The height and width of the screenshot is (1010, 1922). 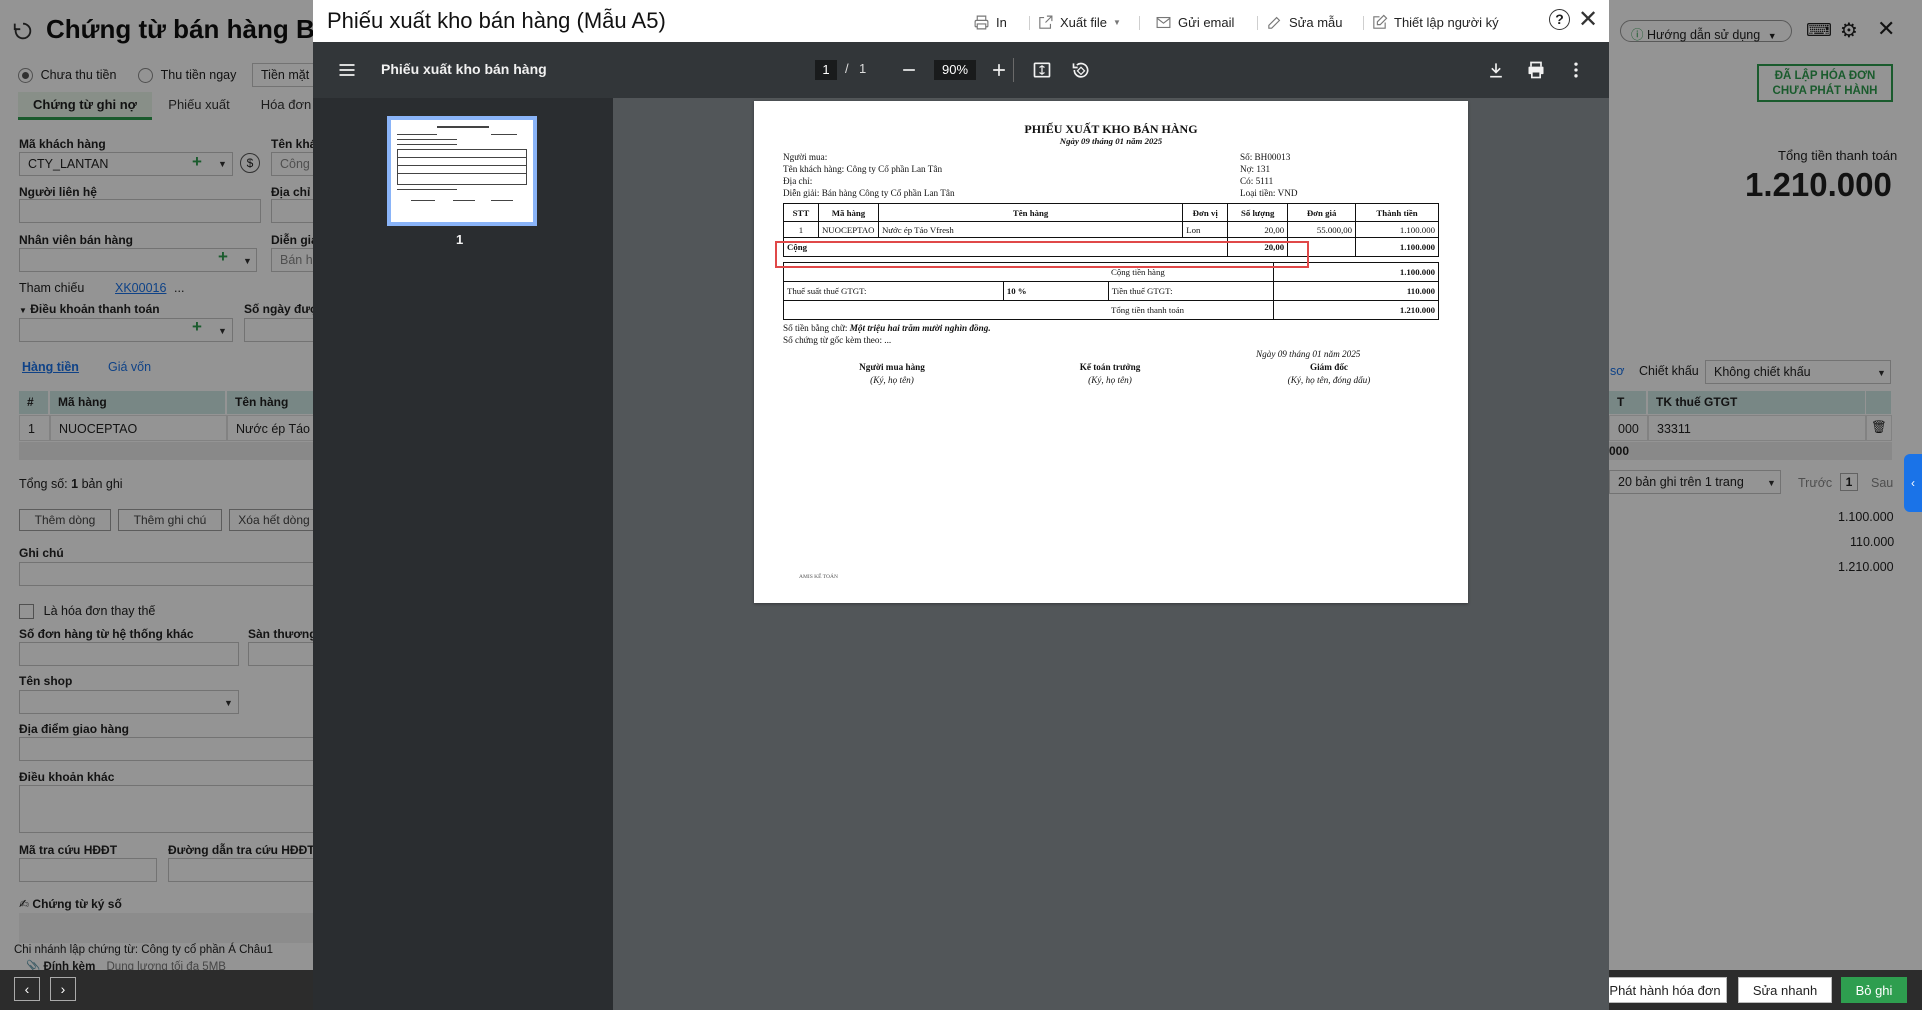 I want to click on doc-sign-buyer: Người mua hàng, so click(x=892, y=367).